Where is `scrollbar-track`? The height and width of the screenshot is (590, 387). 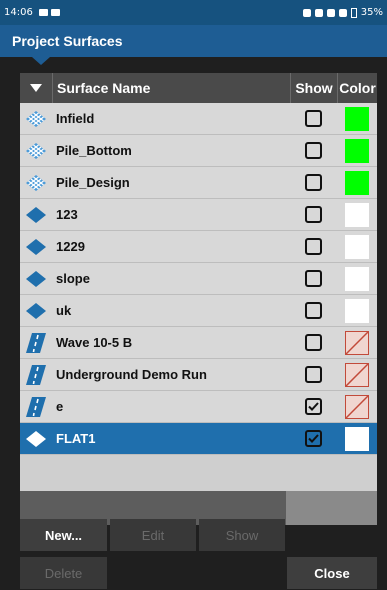
scrollbar-track is located at coordinates (331, 508).